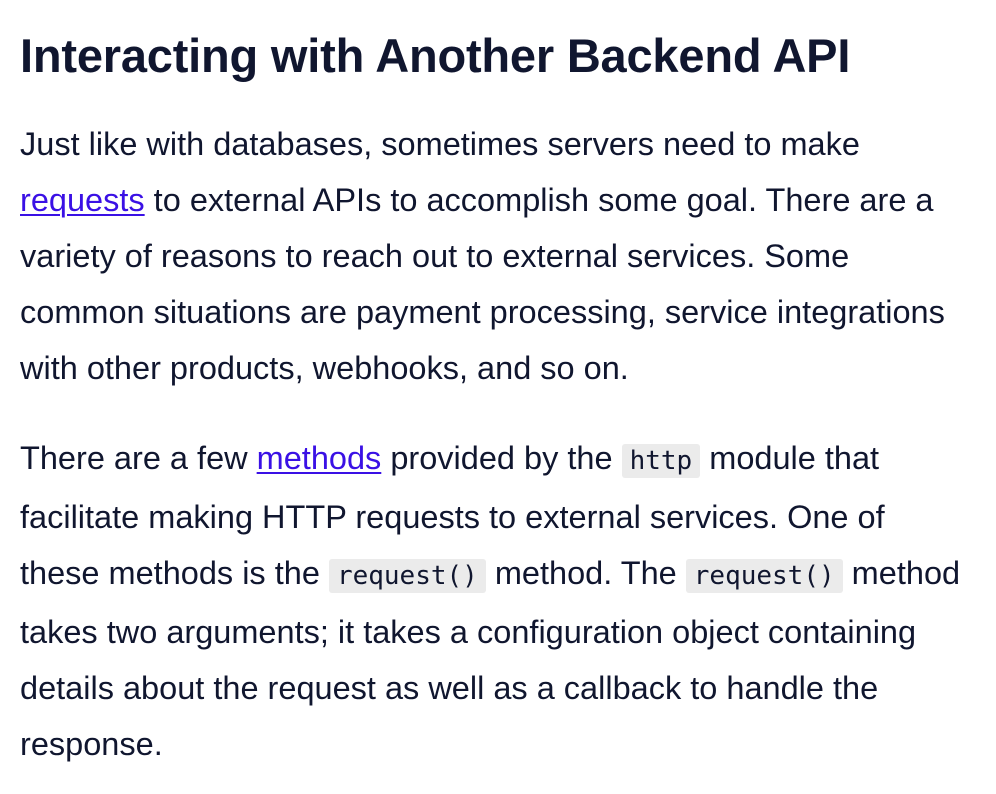  What do you see at coordinates (435, 55) in the screenshot?
I see `article-title: Interacting with Another Backend API` at bounding box center [435, 55].